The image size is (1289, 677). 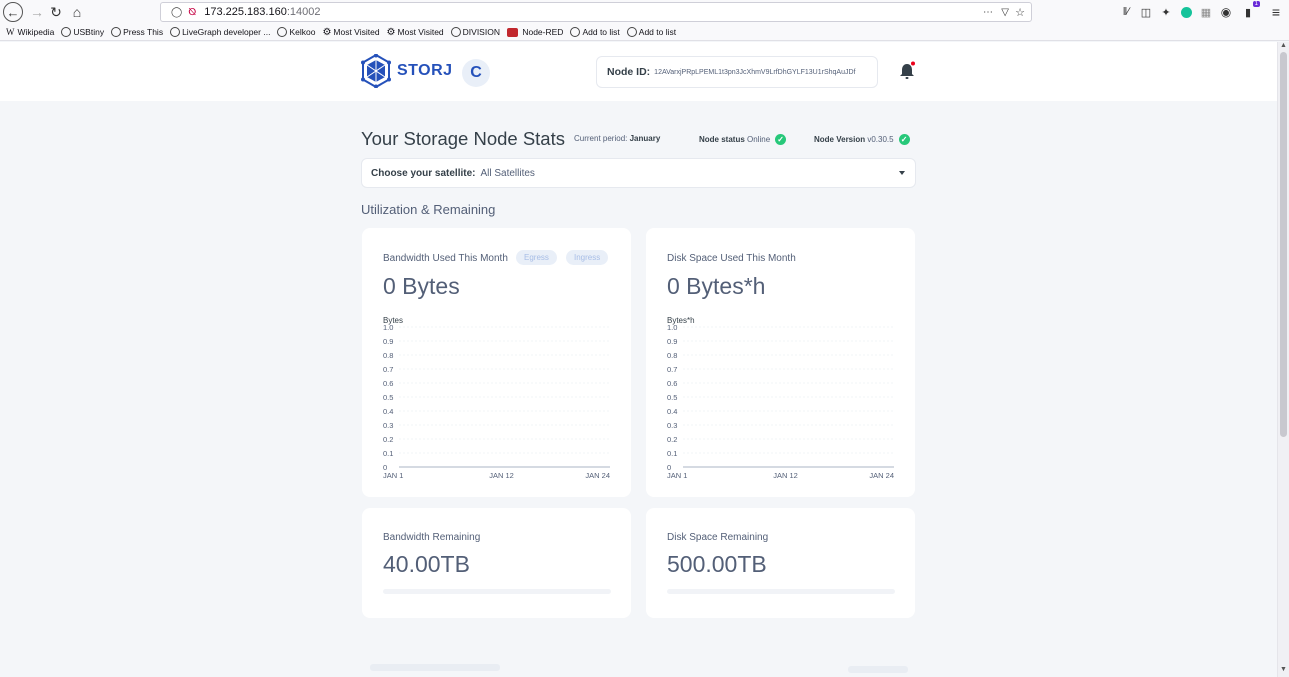 I want to click on node-version: Node Version v0.30.5 ✓, so click(x=862, y=139).